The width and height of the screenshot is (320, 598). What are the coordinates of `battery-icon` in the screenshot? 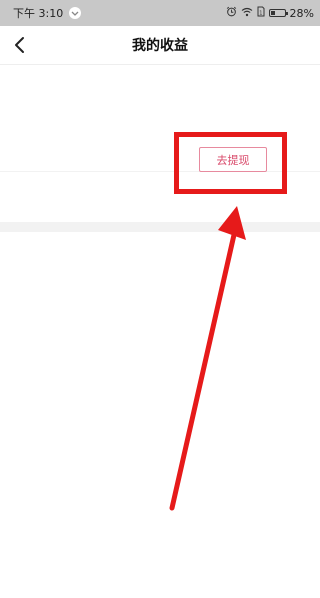 It's located at (278, 13).